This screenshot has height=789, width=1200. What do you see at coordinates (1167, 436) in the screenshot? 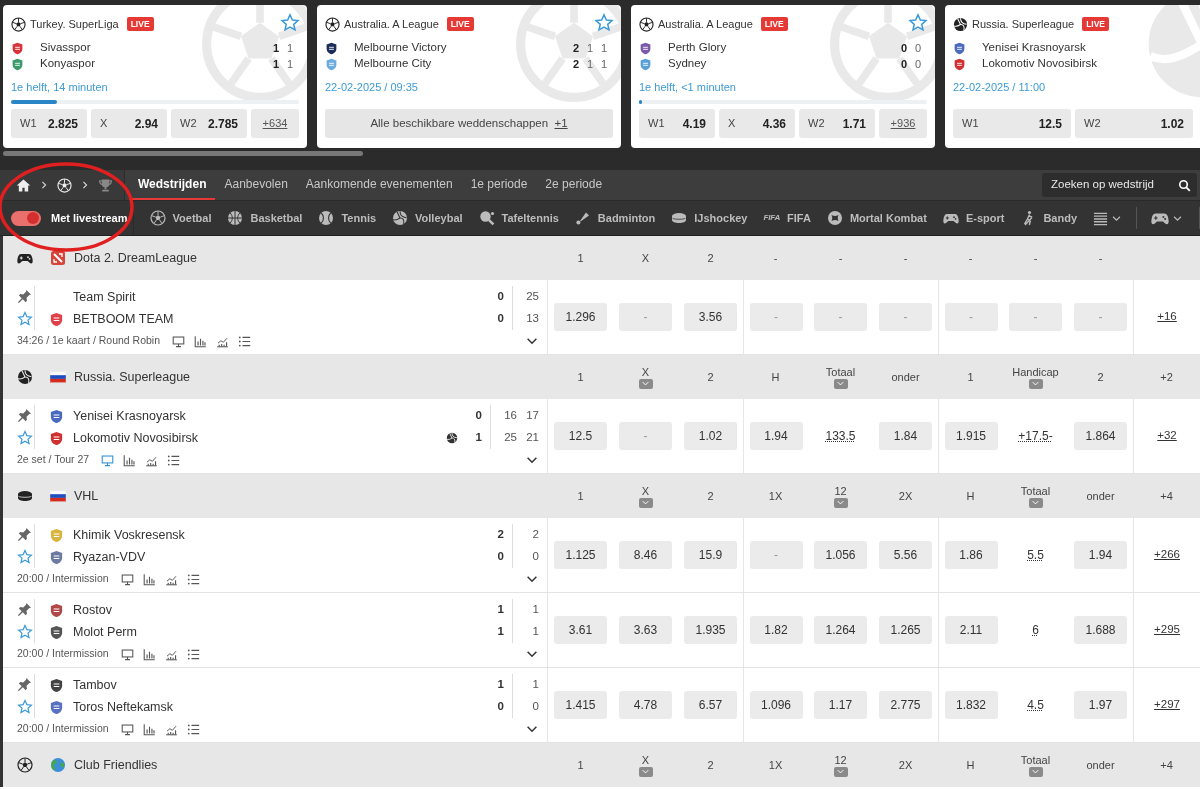
I see `more-bets-link: +32` at bounding box center [1167, 436].